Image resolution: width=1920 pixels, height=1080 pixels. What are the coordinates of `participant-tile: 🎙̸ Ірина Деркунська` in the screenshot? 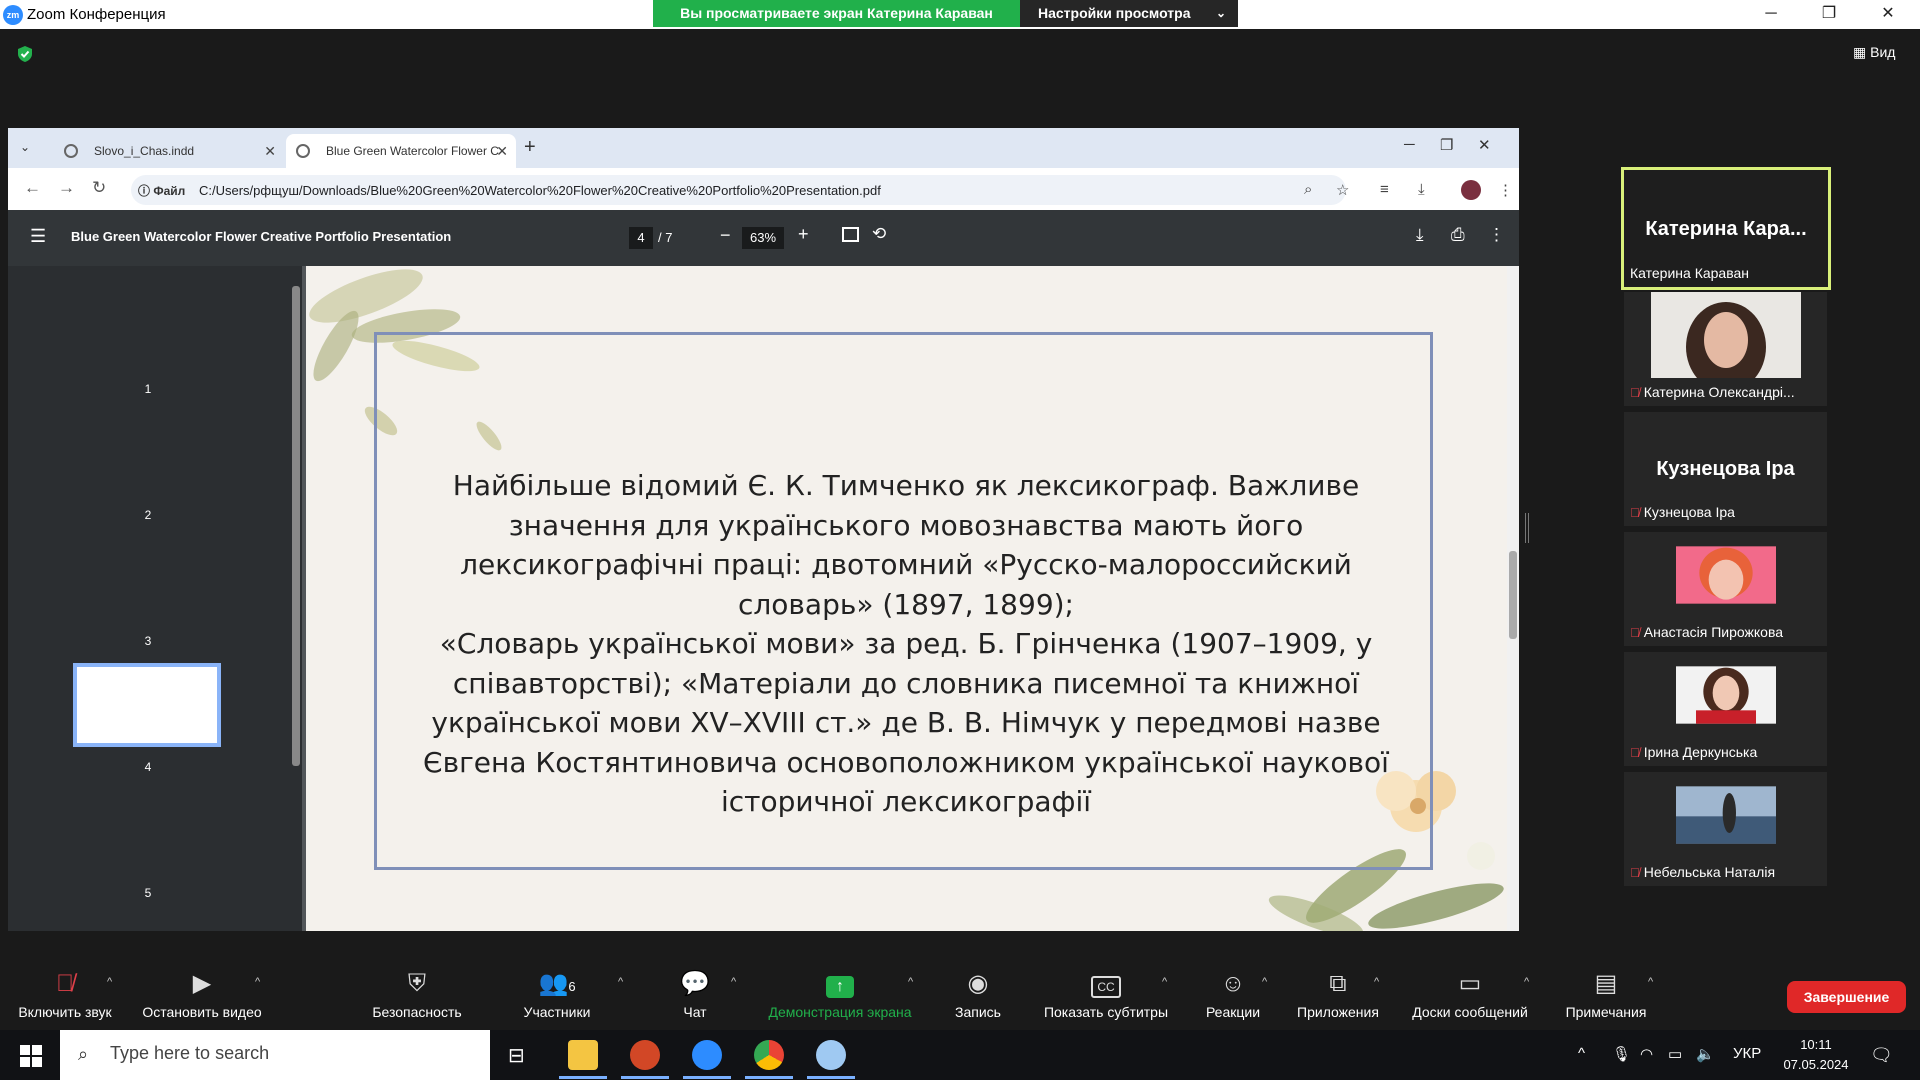 It's located at (1725, 709).